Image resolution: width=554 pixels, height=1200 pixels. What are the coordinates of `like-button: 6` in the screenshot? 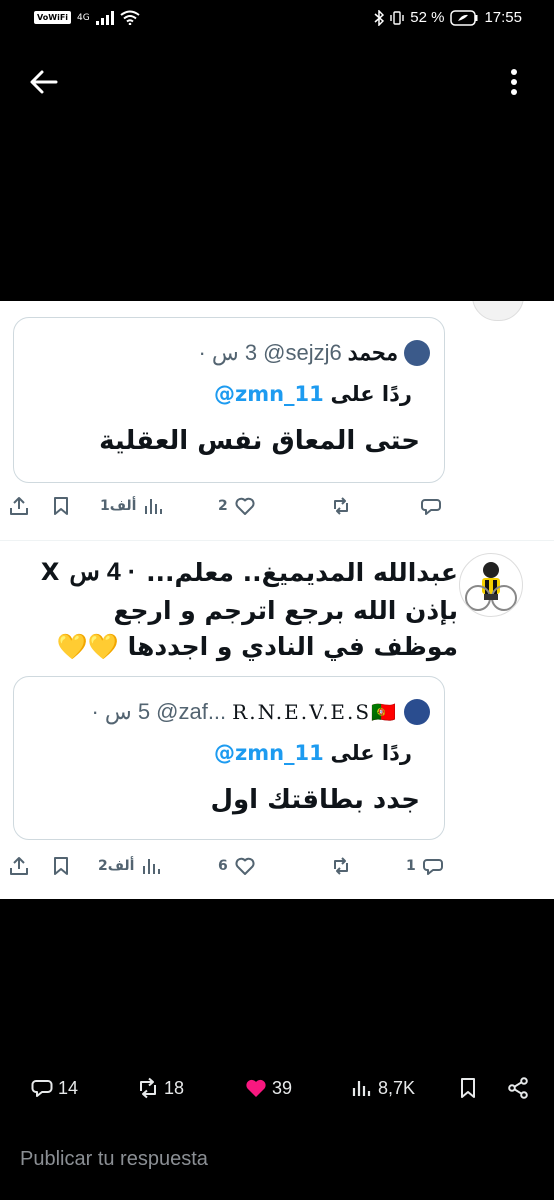 It's located at (237, 866).